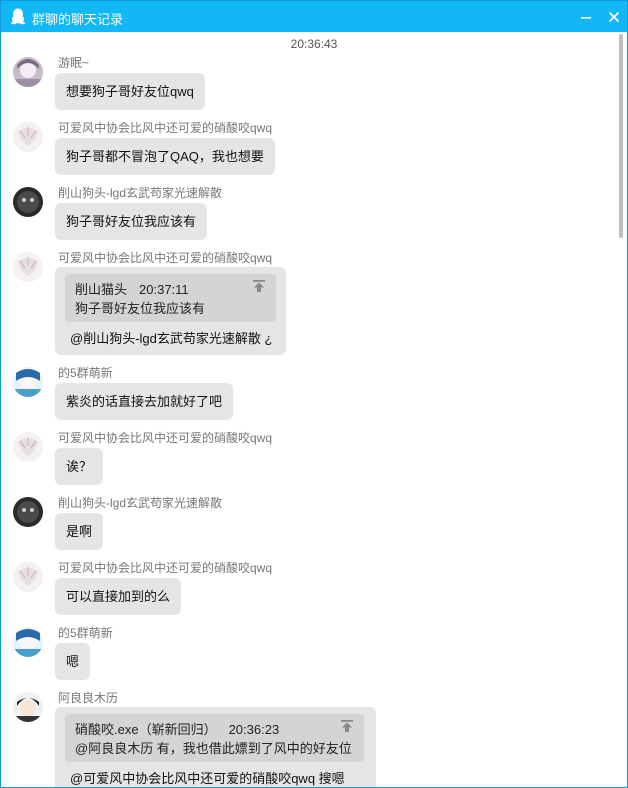  I want to click on quote-author: 削山猫头, so click(101, 289).